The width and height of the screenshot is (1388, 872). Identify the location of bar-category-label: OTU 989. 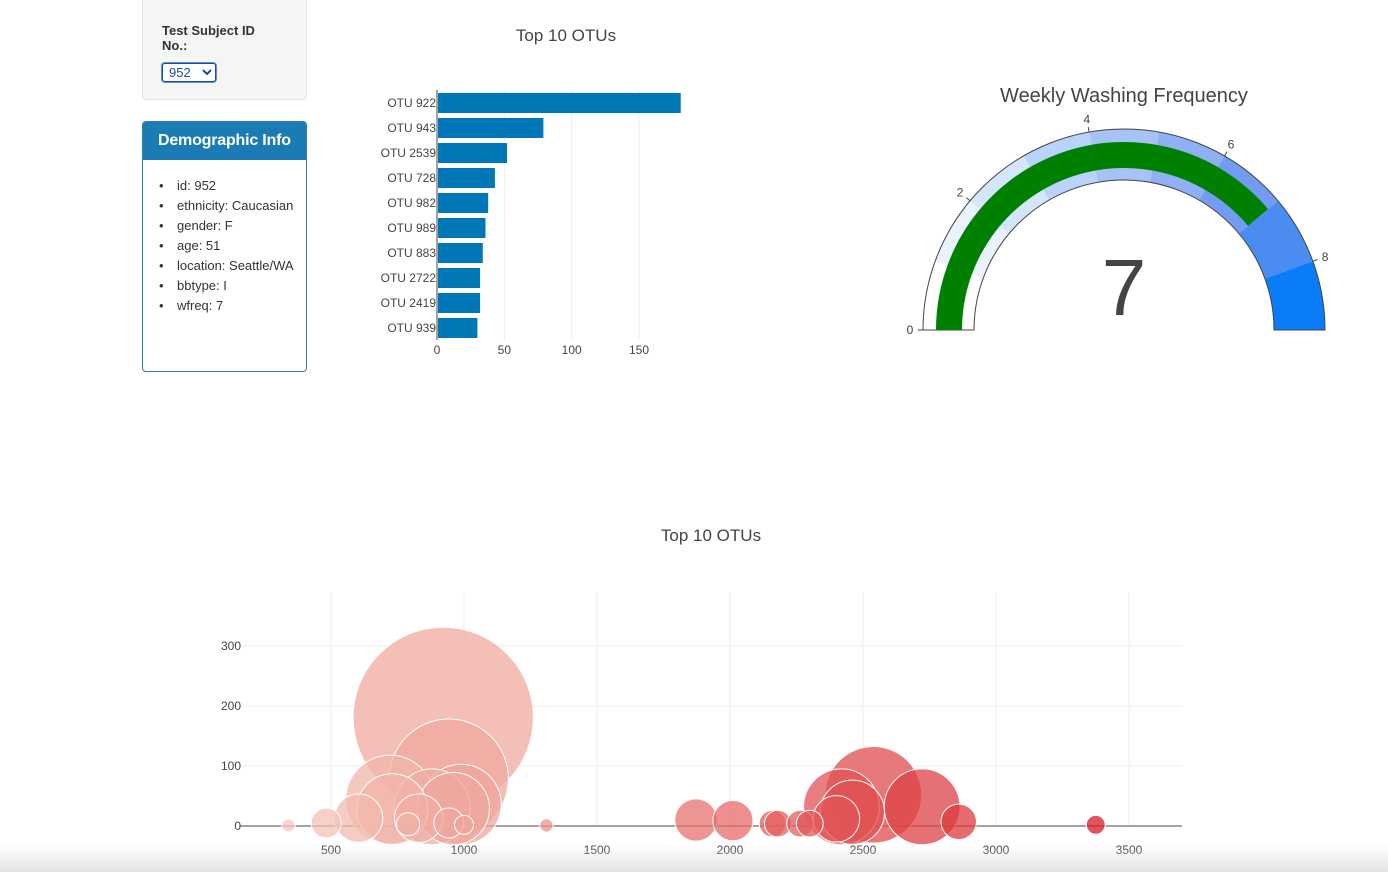
(411, 228).